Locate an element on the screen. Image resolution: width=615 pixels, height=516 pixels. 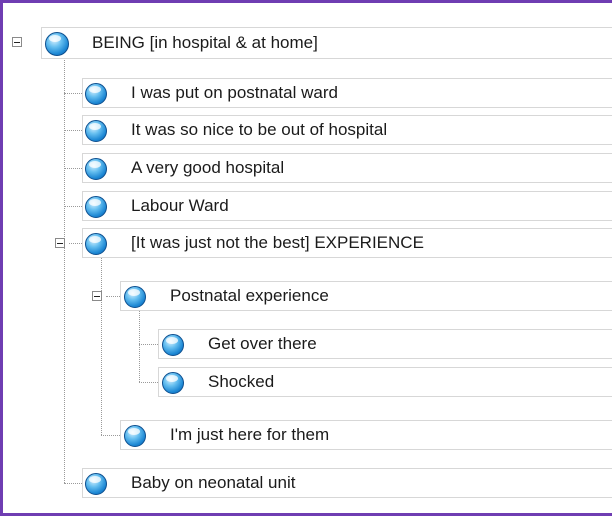
tree-node-experience: [It was just not the best] EXPERIENCE is located at coordinates (347, 243).